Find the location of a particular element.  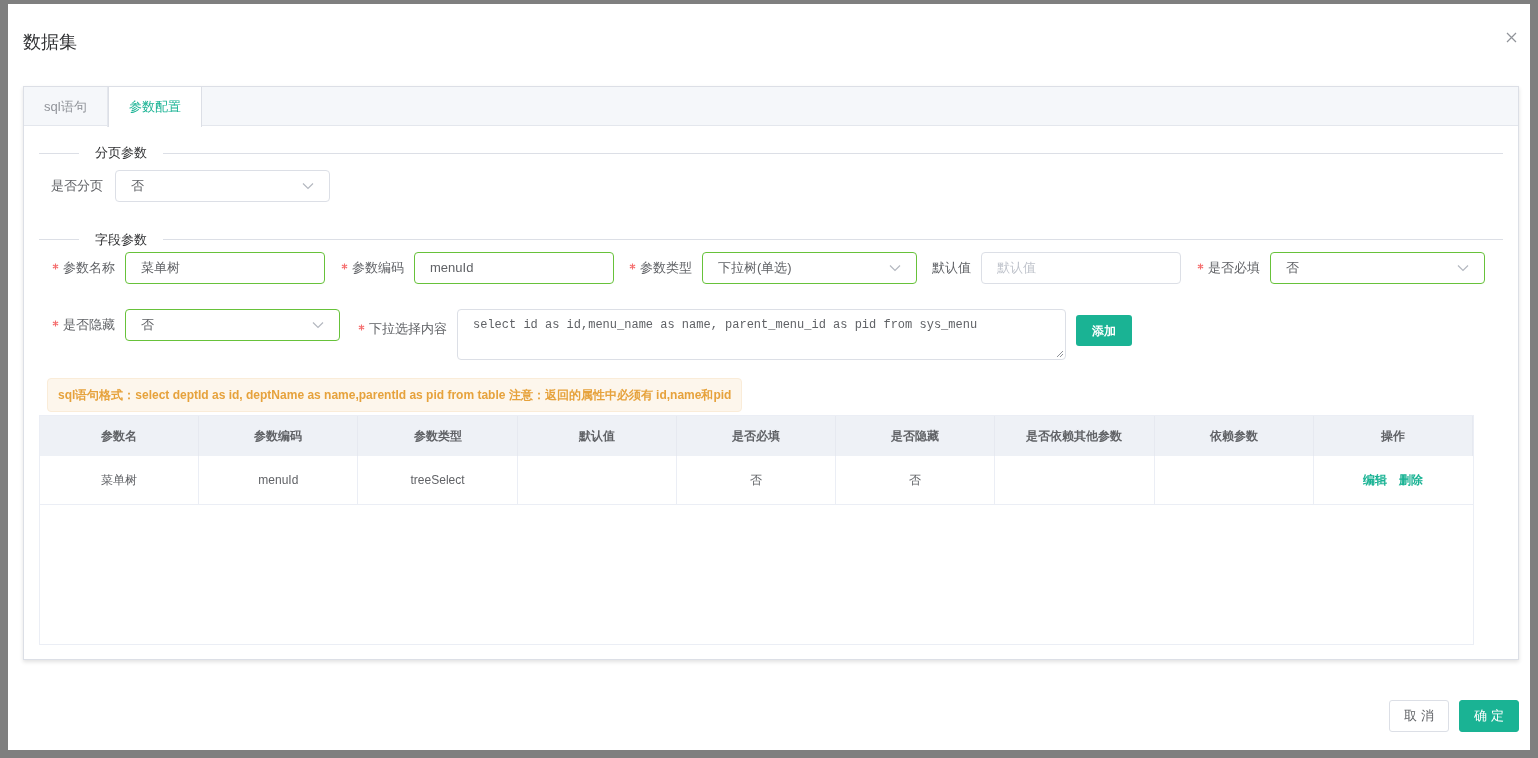

table-cell-text: treeSelect is located at coordinates (437, 480).